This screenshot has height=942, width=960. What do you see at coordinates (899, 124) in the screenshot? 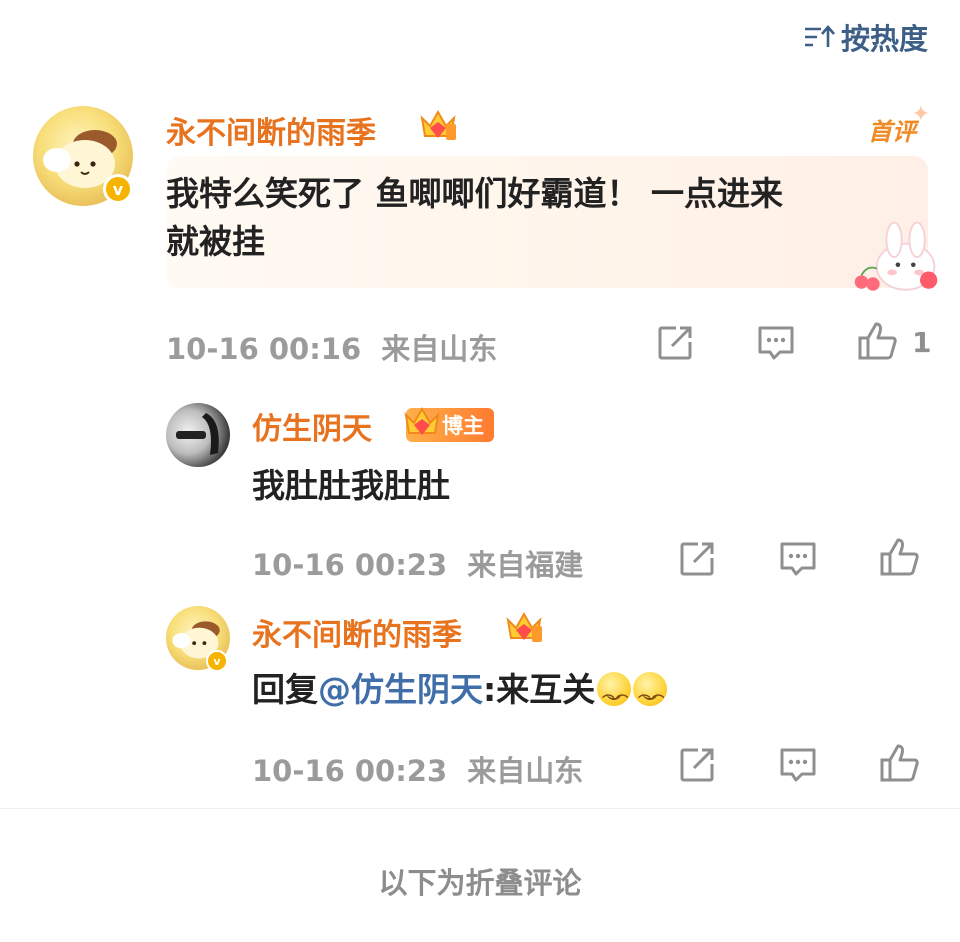
I see `first-comment-badge: 首评 ✦` at bounding box center [899, 124].